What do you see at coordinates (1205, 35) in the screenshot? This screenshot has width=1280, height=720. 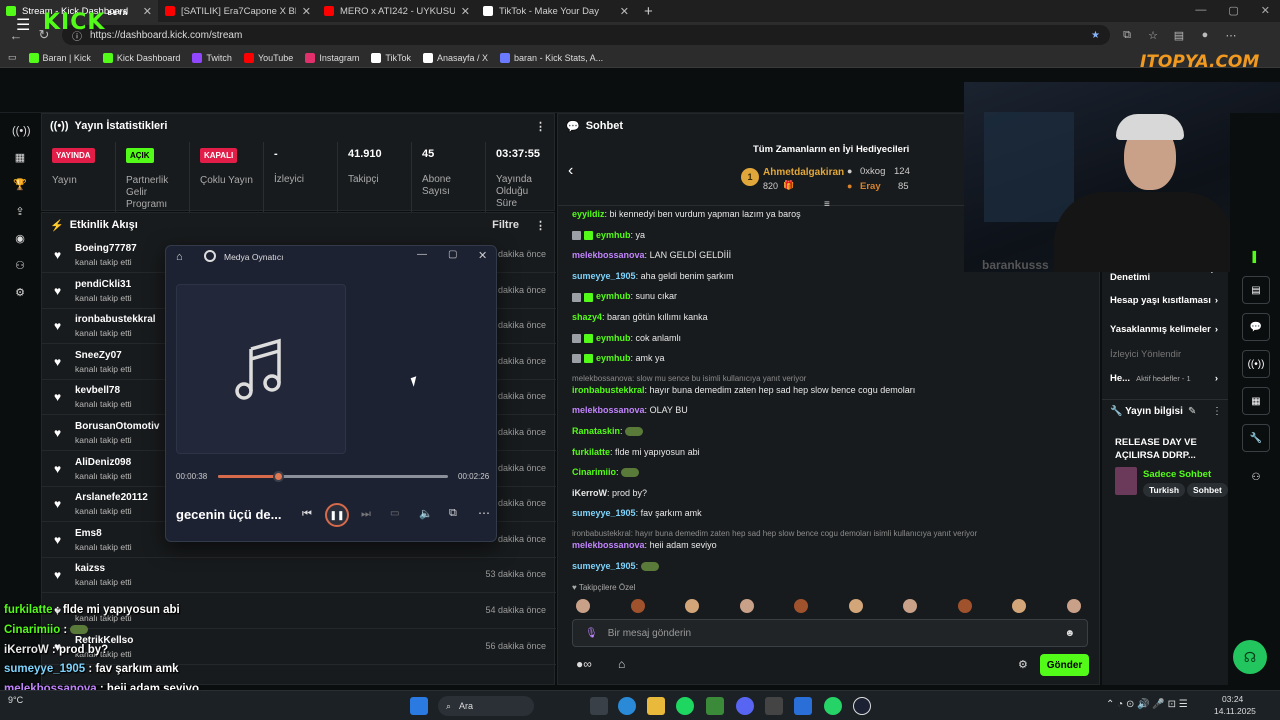 I see `profile-icon: ●` at bounding box center [1205, 35].